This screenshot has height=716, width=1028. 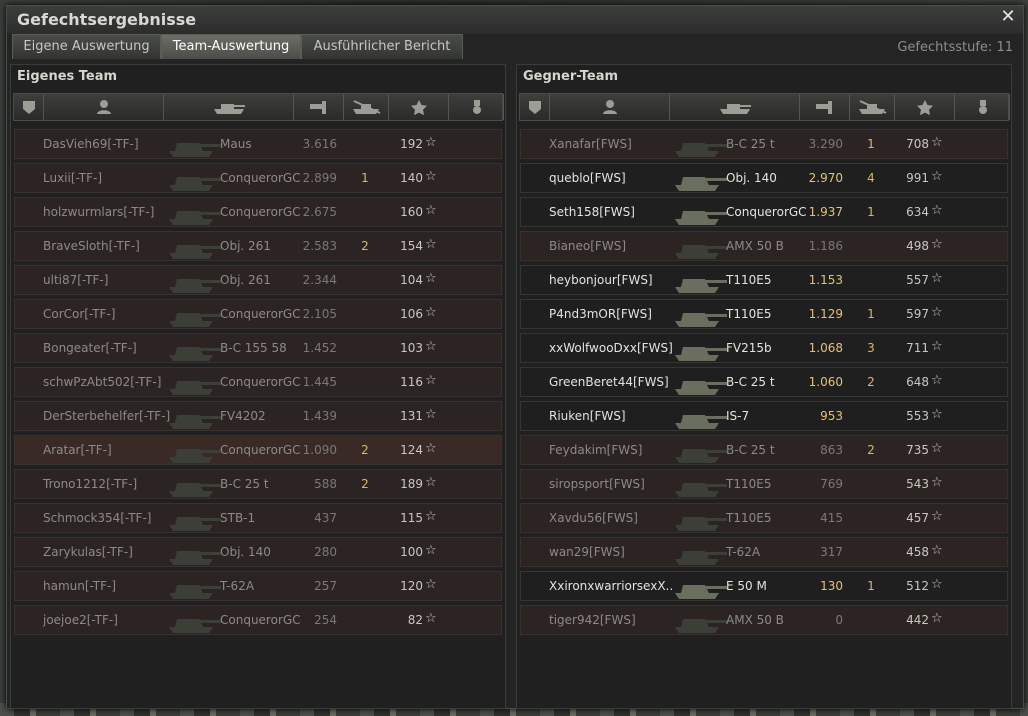 What do you see at coordinates (764, 484) in the screenshot?
I see `player-row: siropsport[FWS] T110E5 769 543 ☆` at bounding box center [764, 484].